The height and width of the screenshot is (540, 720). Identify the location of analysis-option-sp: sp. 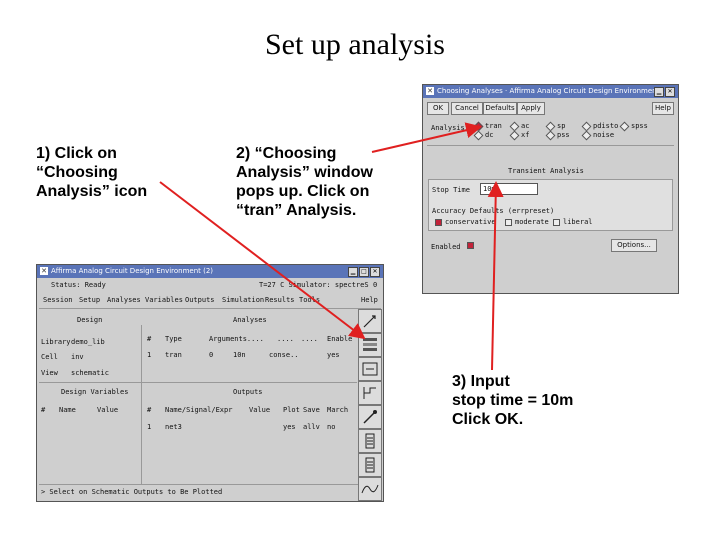
(555, 126).